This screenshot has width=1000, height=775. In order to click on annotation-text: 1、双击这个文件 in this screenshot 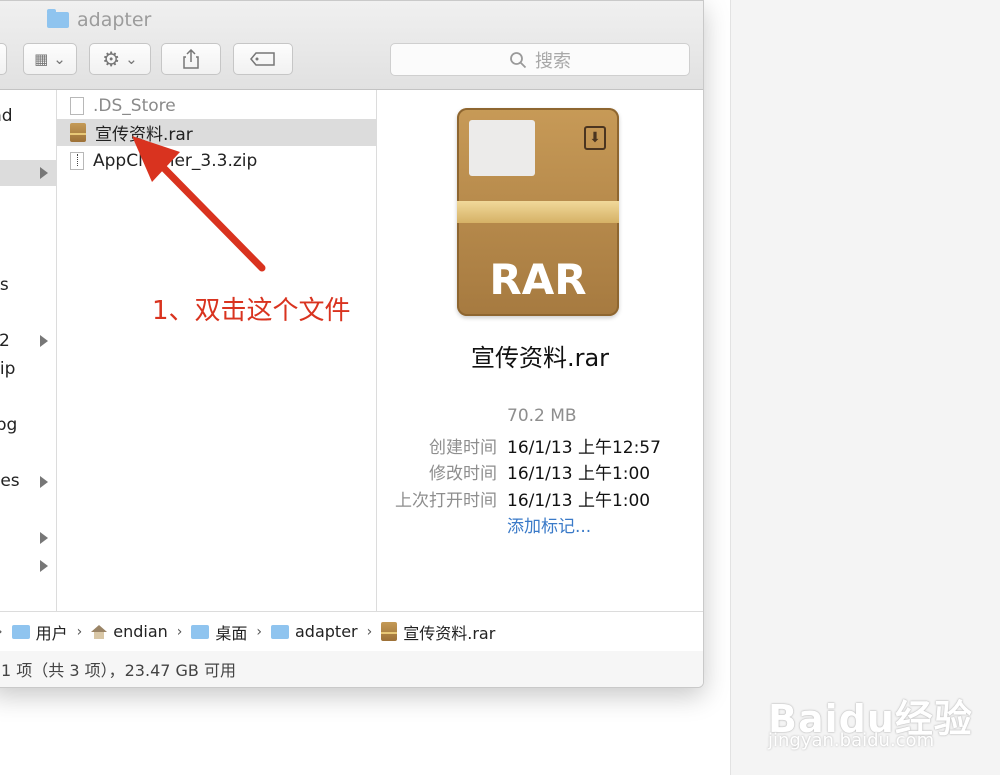, I will do `click(251, 311)`.